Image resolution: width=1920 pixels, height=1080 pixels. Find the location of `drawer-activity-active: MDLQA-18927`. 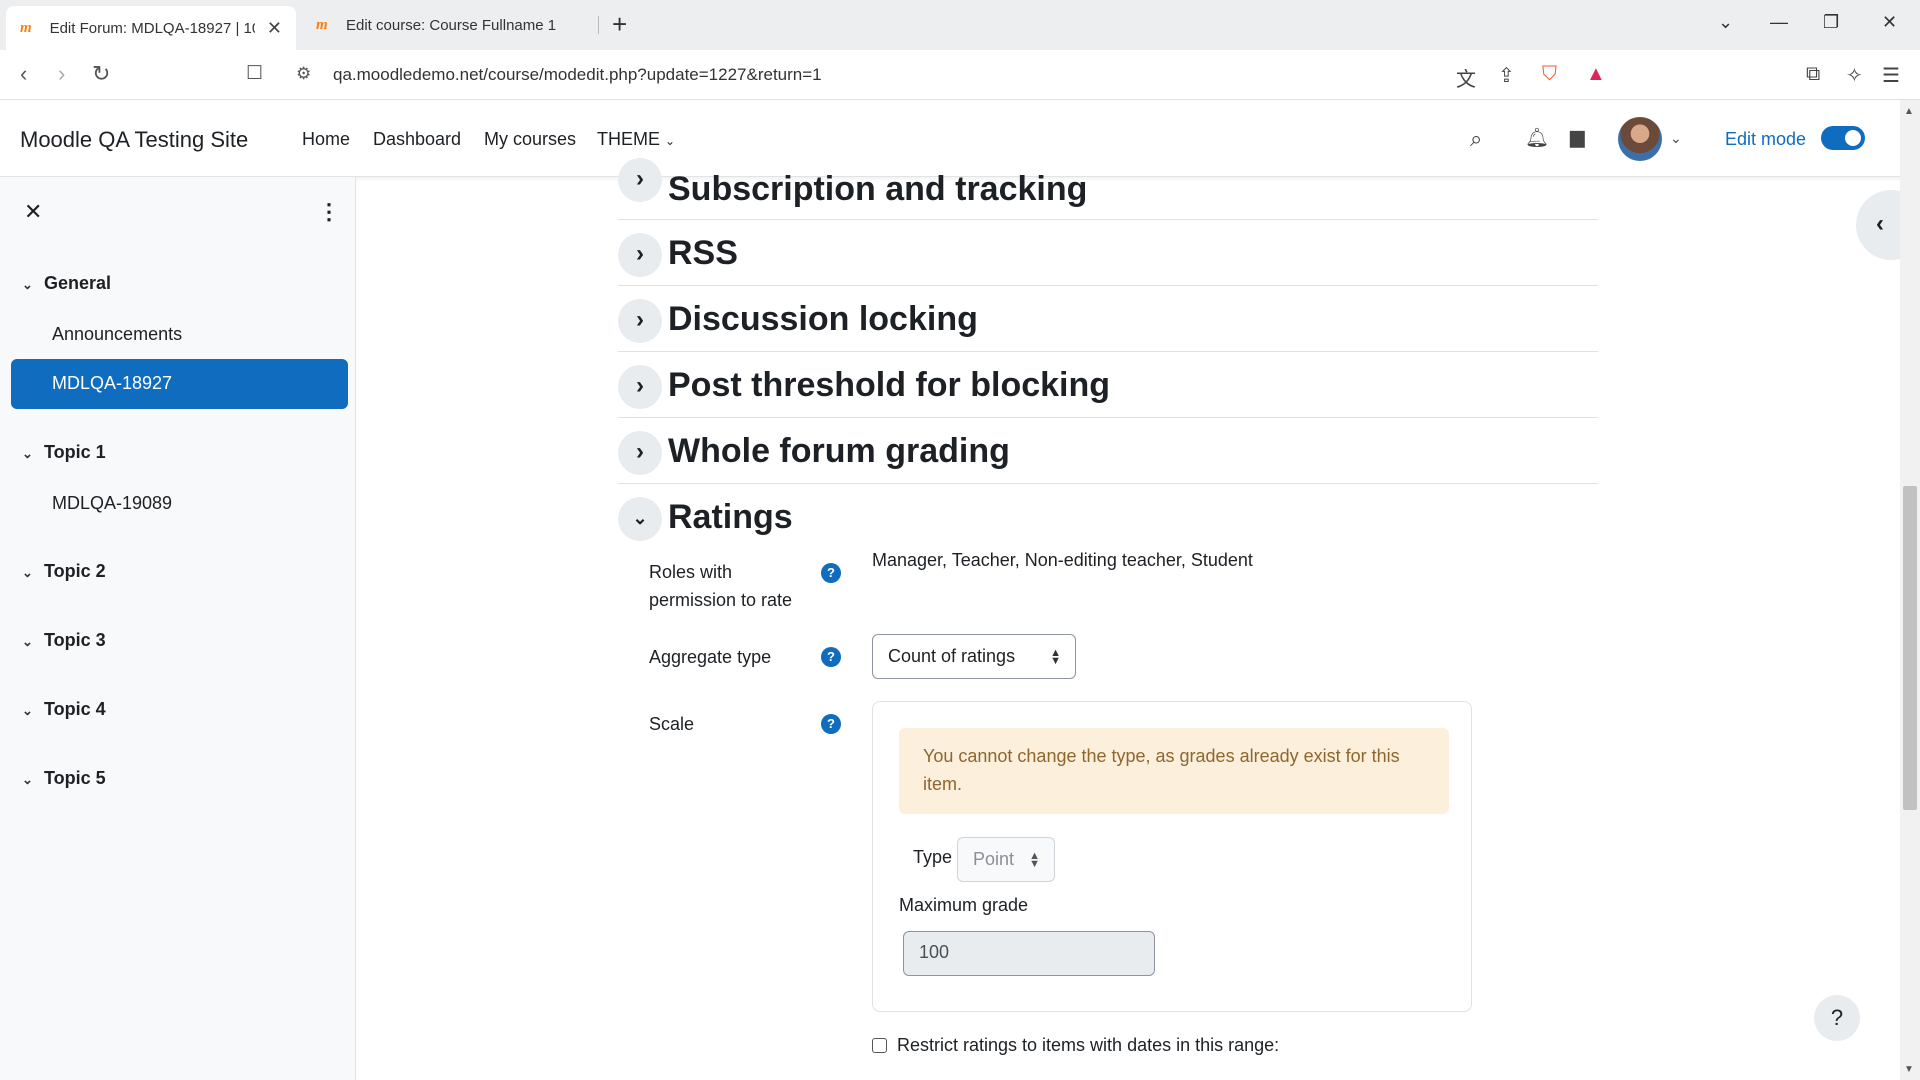

drawer-activity-active: MDLQA-18927 is located at coordinates (179, 384).